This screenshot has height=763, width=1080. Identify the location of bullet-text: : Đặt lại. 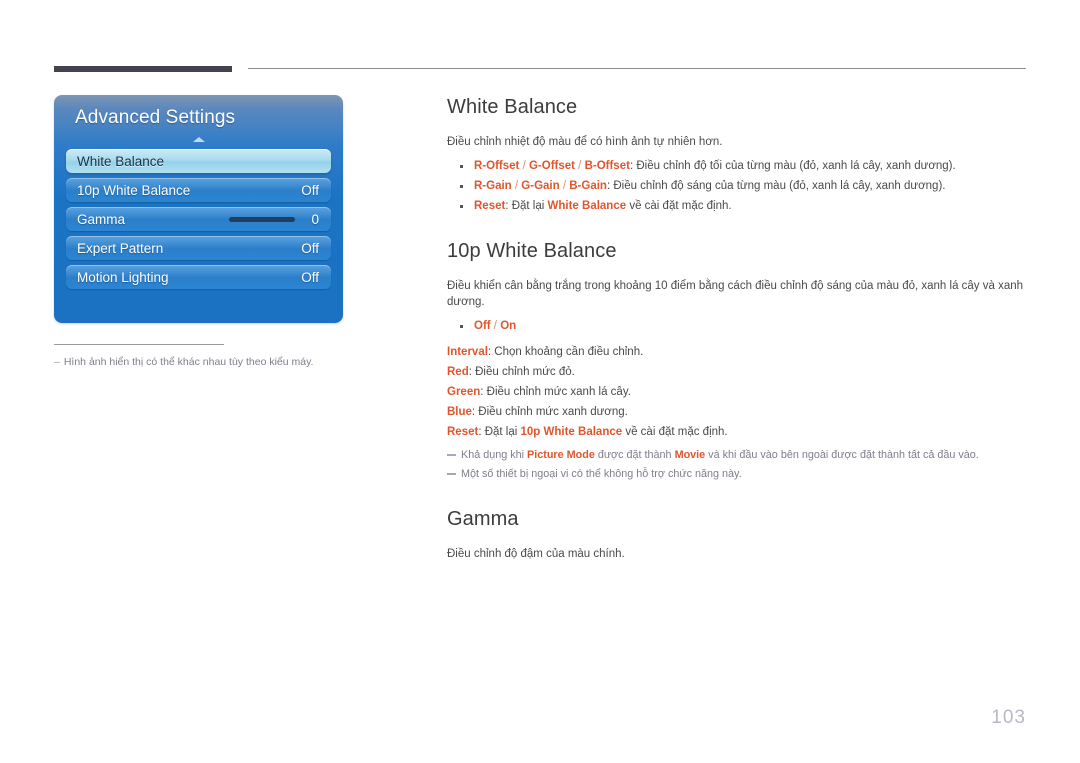
(526, 206).